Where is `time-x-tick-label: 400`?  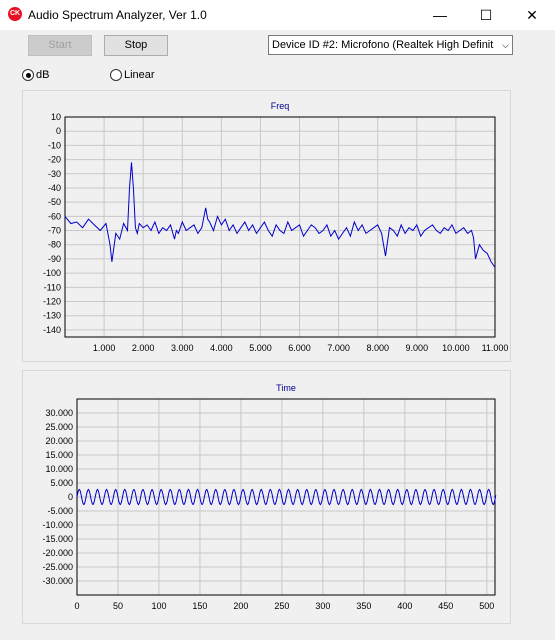 time-x-tick-label: 400 is located at coordinates (404, 606).